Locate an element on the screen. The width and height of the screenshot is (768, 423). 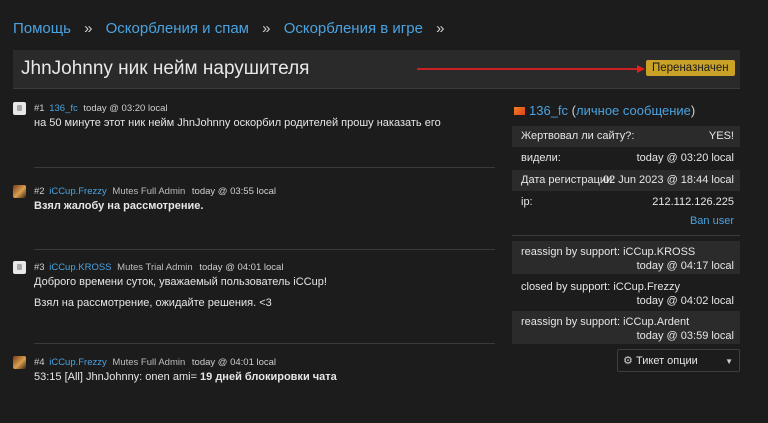
red-arrow-annotation is located at coordinates (531, 69).